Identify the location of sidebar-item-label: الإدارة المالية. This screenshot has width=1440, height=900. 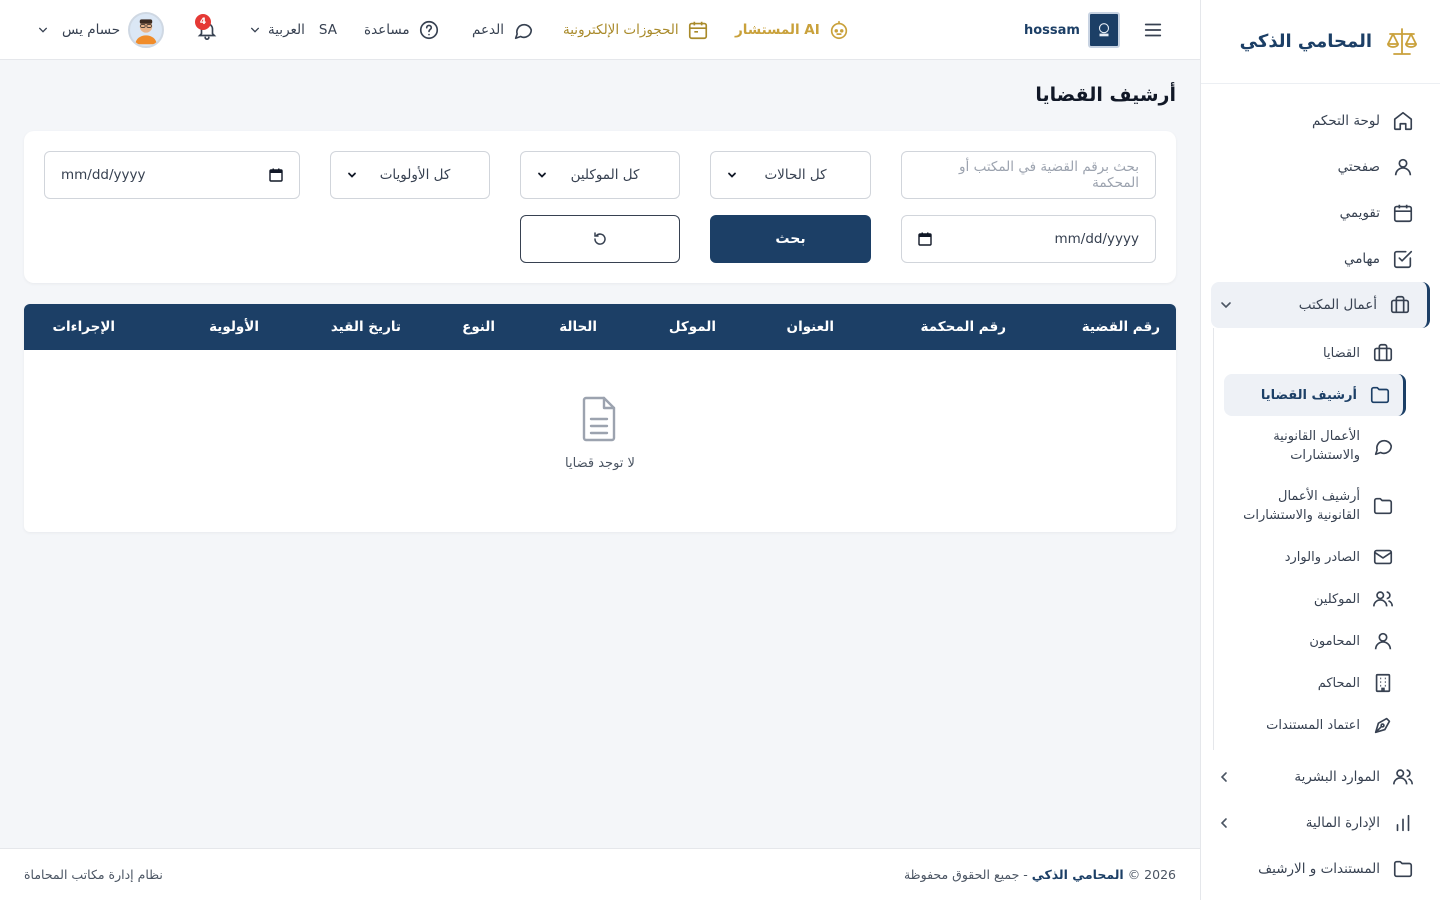
(1342, 823).